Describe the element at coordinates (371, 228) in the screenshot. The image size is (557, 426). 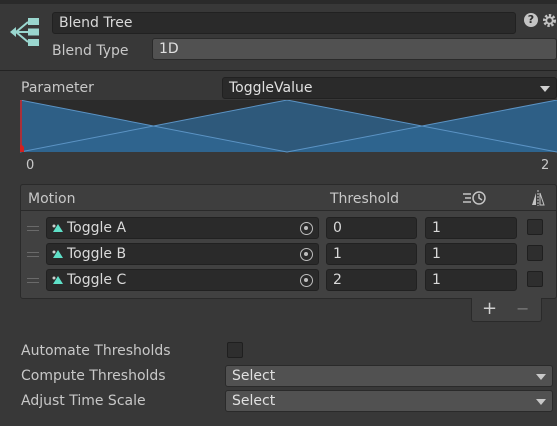
I see `threshold-field: 0` at that location.